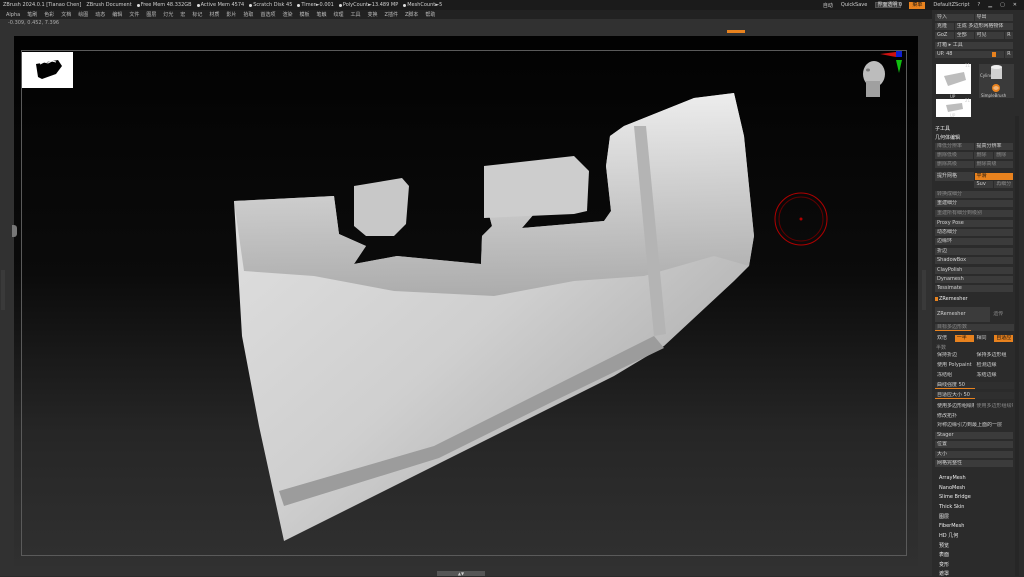 The width and height of the screenshot is (1024, 577). Describe the element at coordinates (1015, 5) in the screenshot. I see `close-icon: ✕` at that location.